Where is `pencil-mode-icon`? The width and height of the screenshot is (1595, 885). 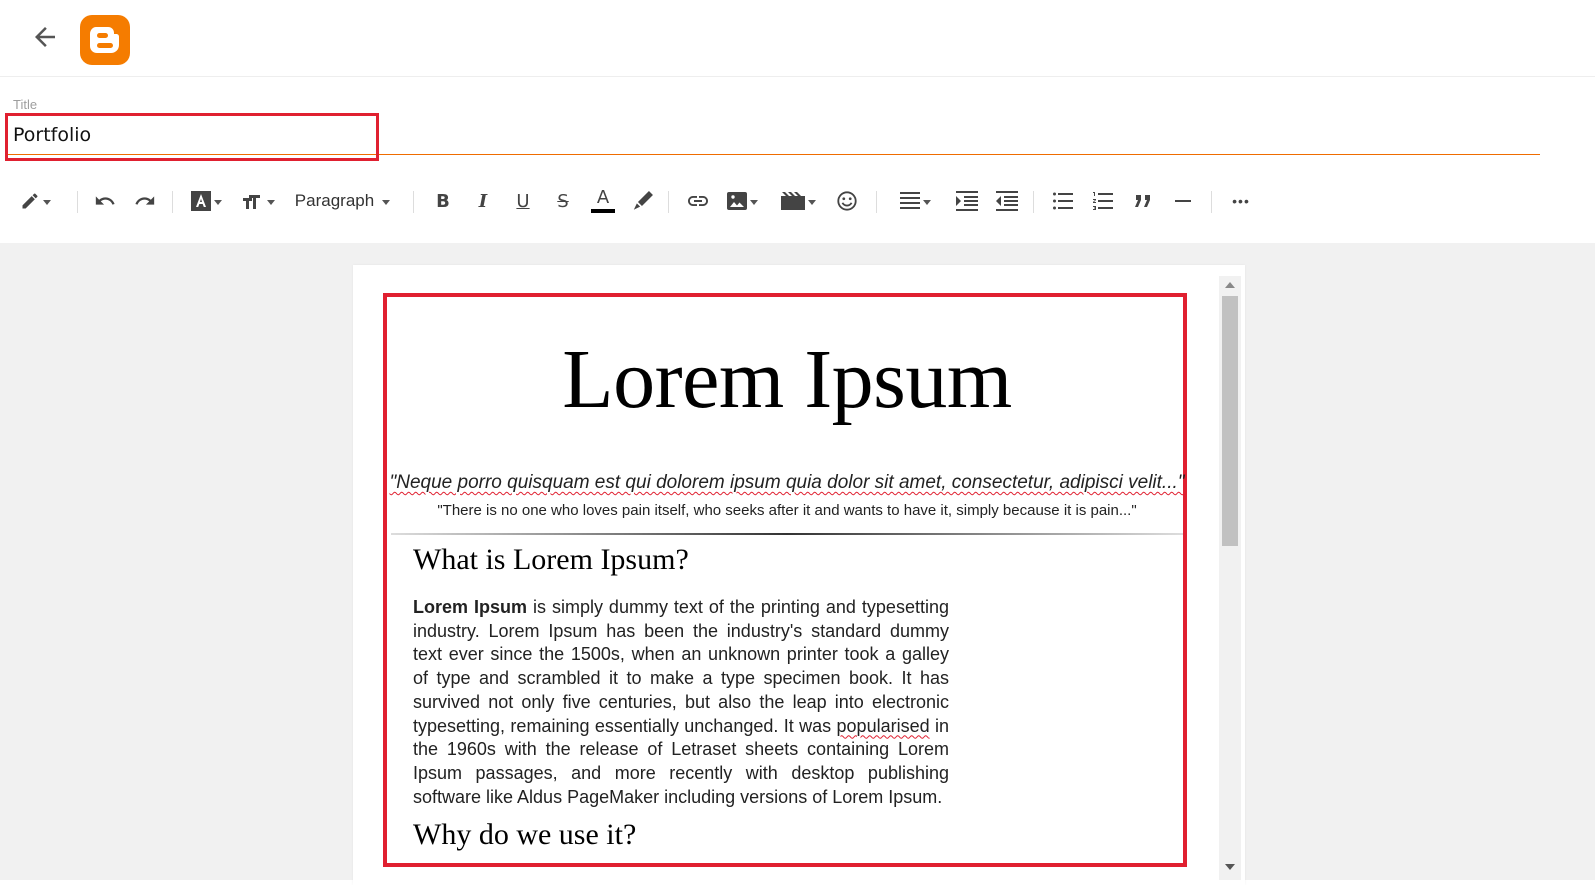
pencil-mode-icon is located at coordinates (35, 201).